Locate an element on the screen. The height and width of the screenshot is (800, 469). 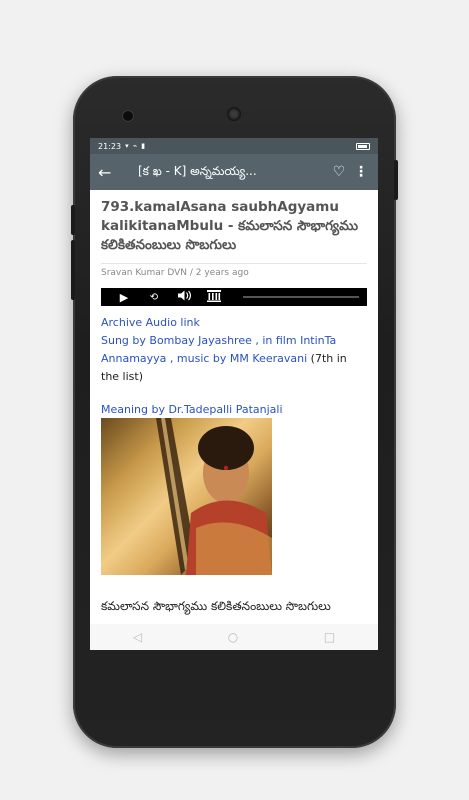
system-nav-bar: ◁ ○ □ is located at coordinates (234, 637).